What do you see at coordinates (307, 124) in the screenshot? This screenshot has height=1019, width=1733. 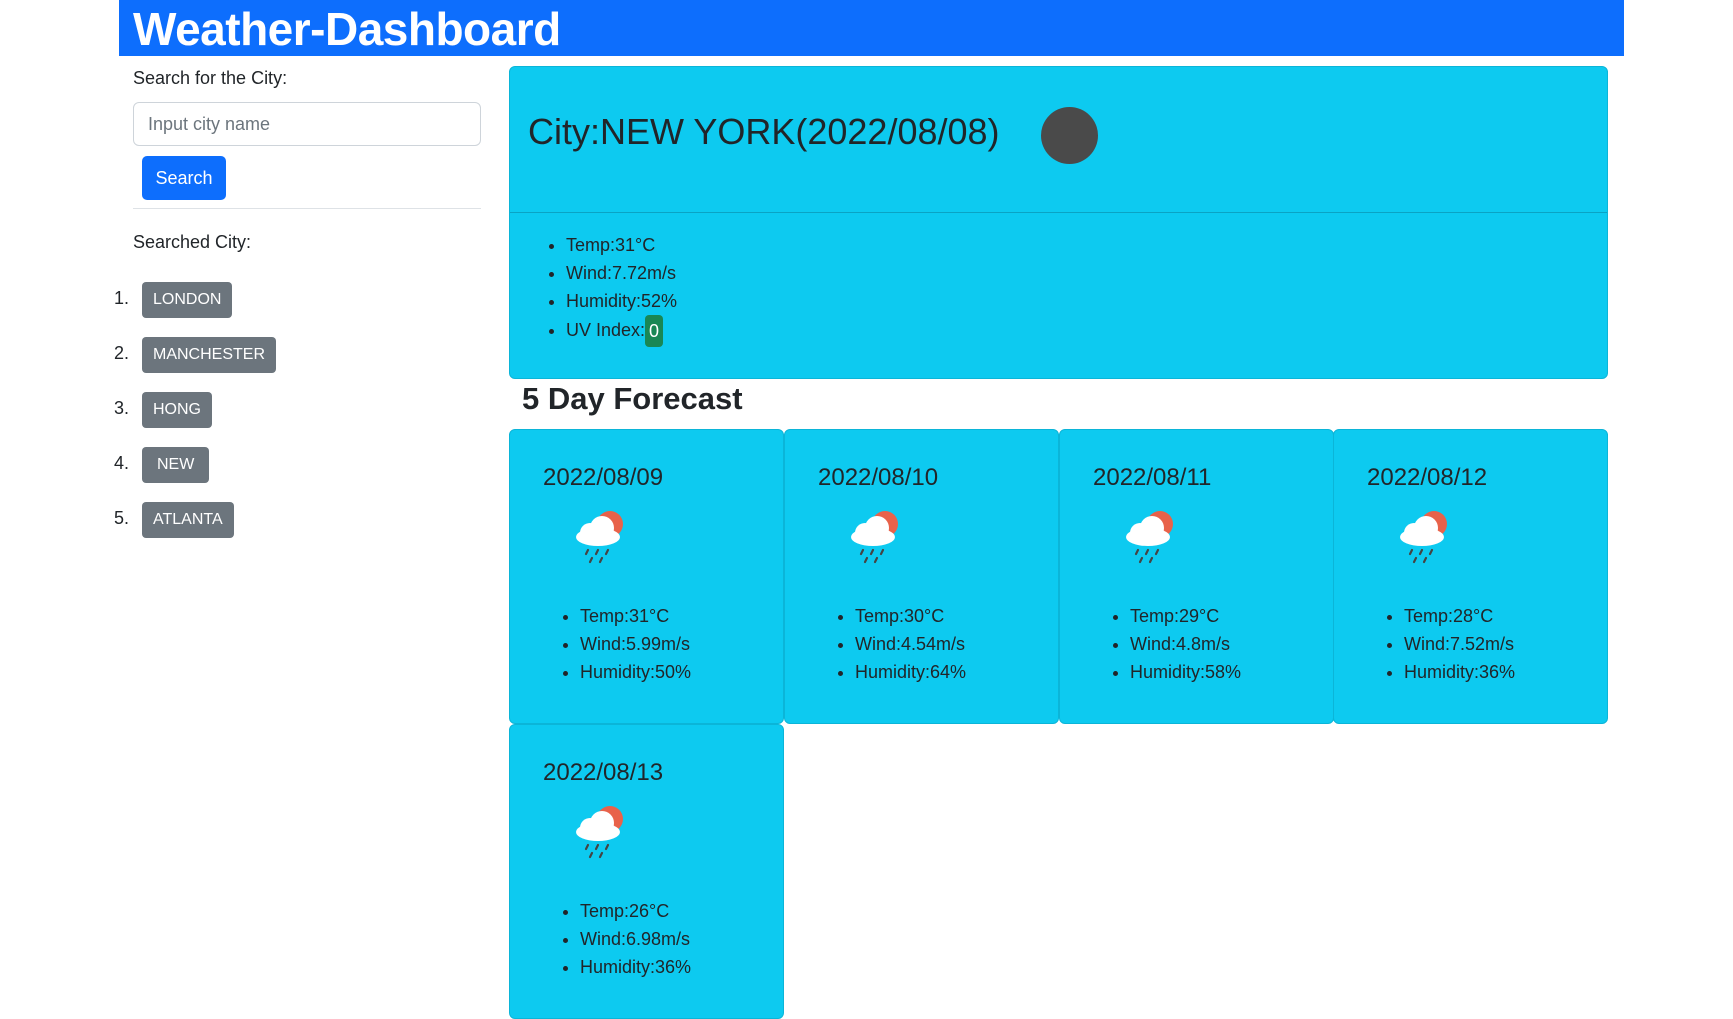 I see `city-search-input` at bounding box center [307, 124].